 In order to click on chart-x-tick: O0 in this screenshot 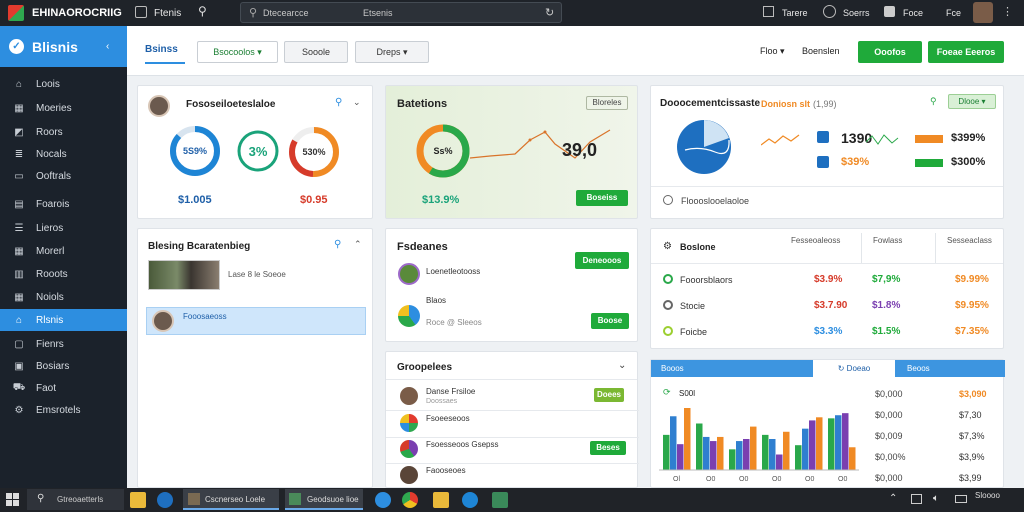, I will do `click(776, 479)`.